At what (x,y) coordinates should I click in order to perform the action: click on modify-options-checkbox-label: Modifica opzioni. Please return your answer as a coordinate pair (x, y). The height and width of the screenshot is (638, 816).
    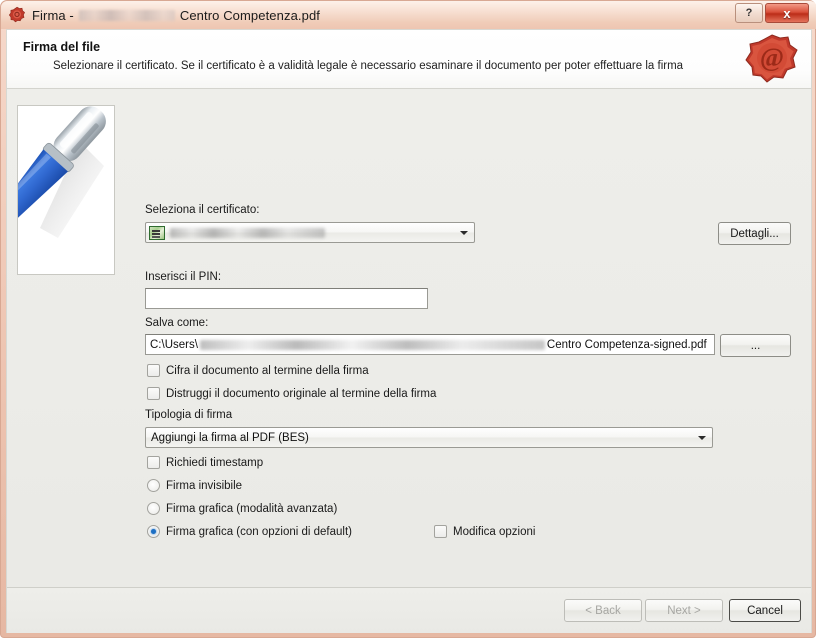
    Looking at the image, I should click on (494, 531).